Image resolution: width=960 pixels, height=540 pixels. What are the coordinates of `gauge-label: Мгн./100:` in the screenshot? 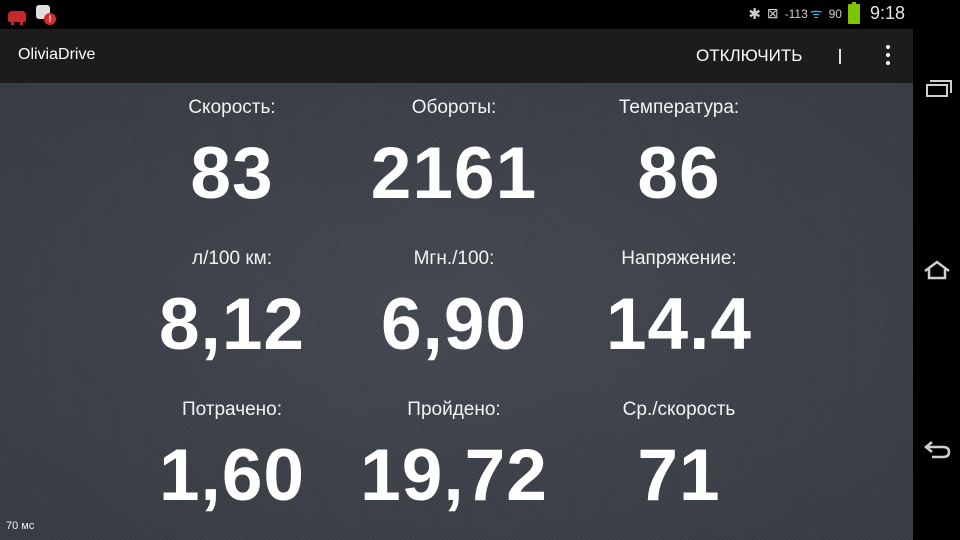 It's located at (454, 258).